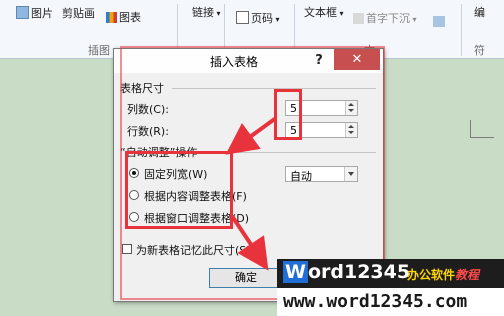 The width and height of the screenshot is (504, 316). Describe the element at coordinates (375, 301) in the screenshot. I see `watermark-url: www.word12345.com` at that location.